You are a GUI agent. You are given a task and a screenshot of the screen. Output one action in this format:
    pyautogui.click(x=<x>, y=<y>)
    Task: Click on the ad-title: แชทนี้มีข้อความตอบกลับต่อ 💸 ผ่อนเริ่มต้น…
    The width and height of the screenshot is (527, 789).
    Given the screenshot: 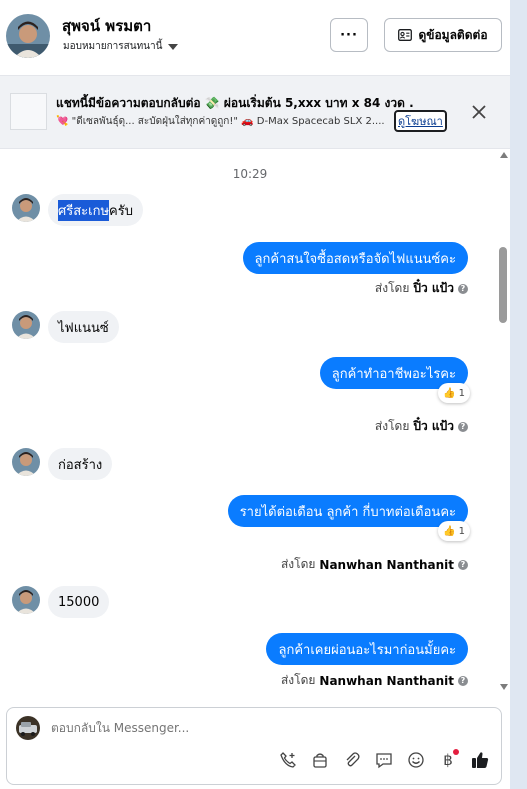 What is the action you would take?
    pyautogui.click(x=235, y=103)
    